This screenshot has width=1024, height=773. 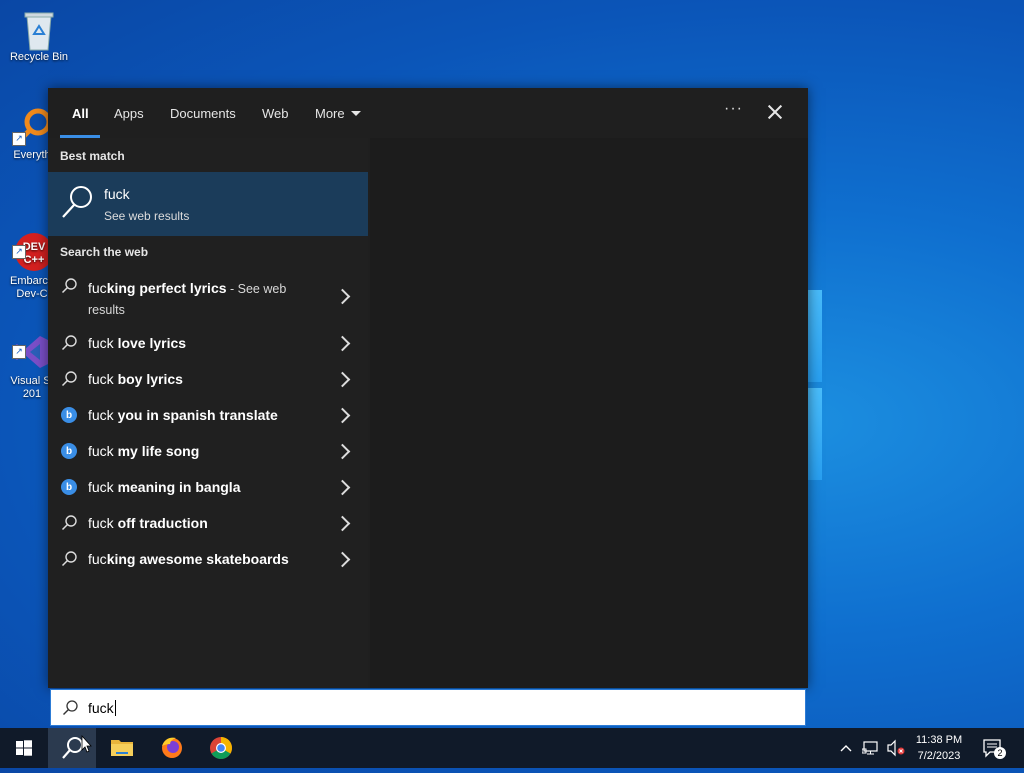 I want to click on search-tabs: All Apps Documents Web More ···, so click(x=428, y=113).